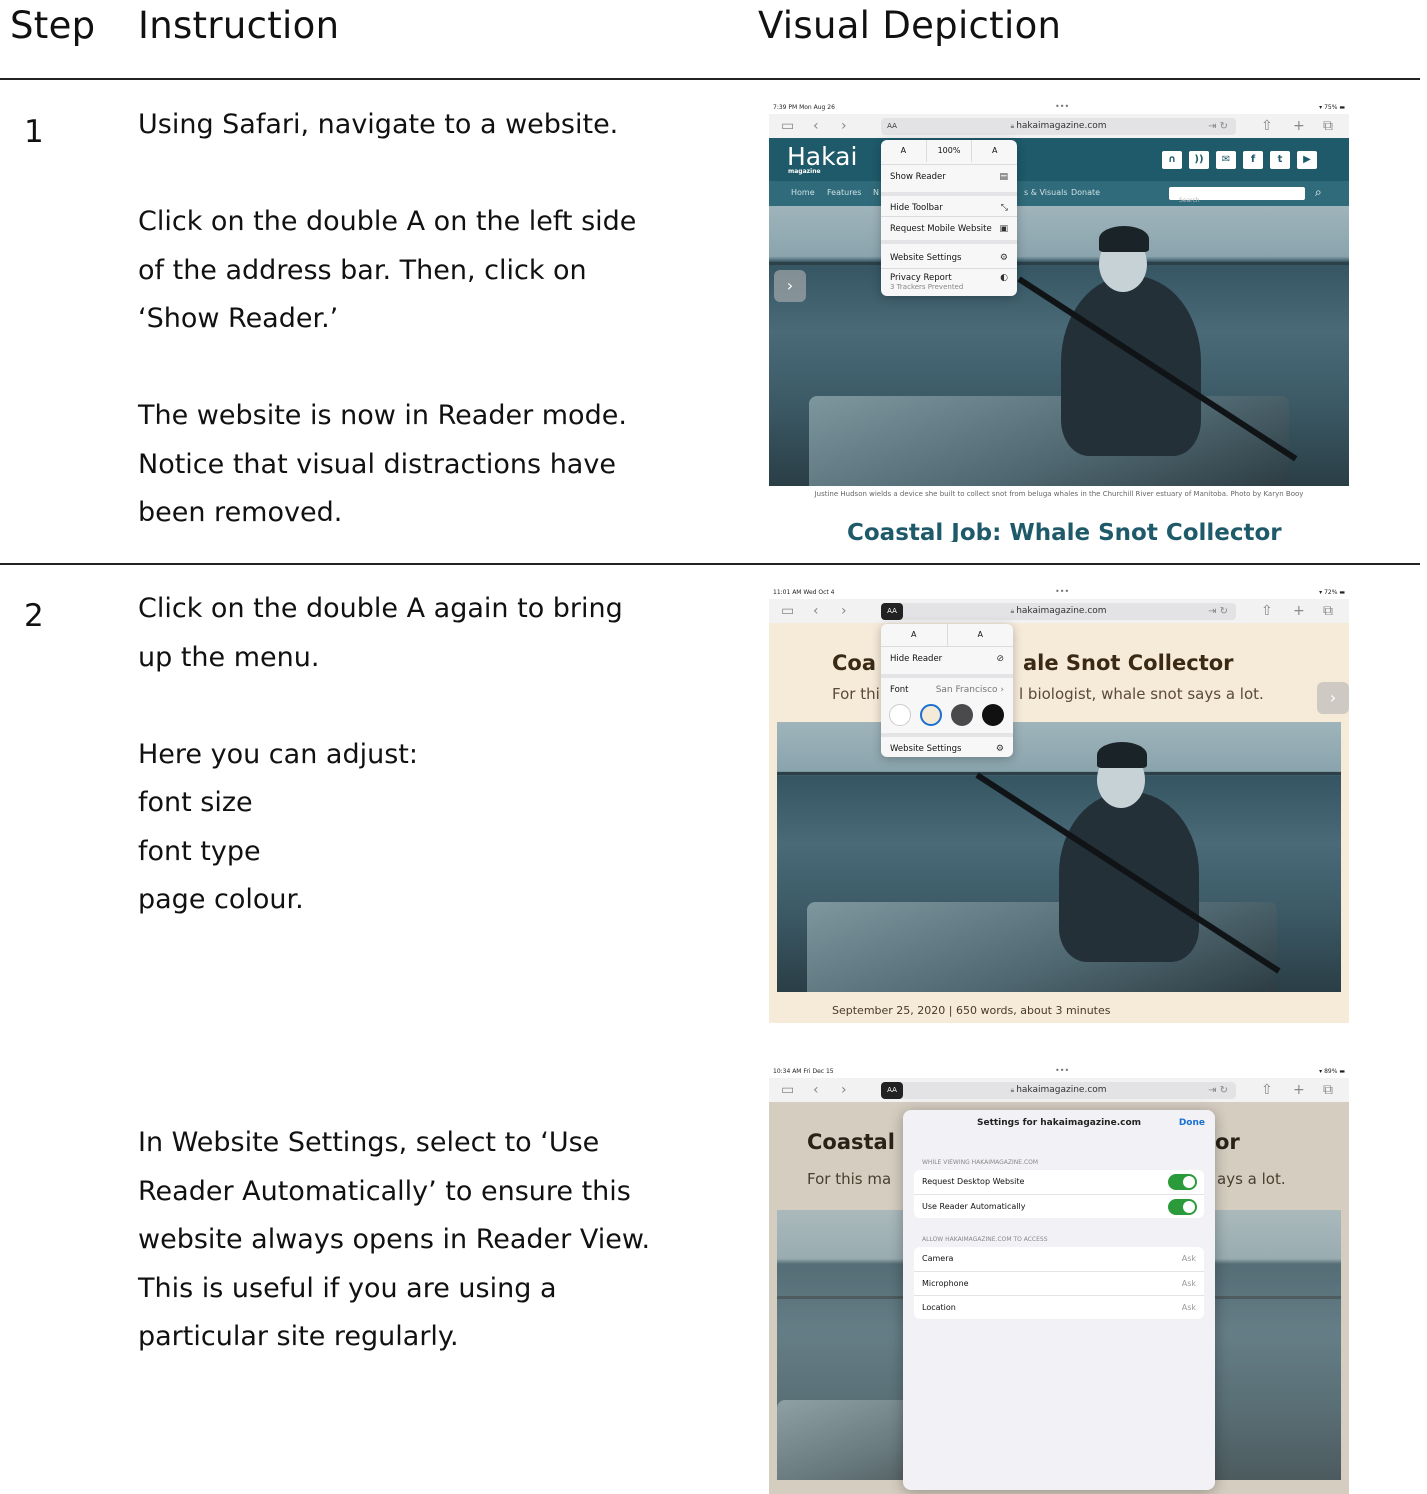  I want to click on nav-donate: Donate, so click(1085, 192).